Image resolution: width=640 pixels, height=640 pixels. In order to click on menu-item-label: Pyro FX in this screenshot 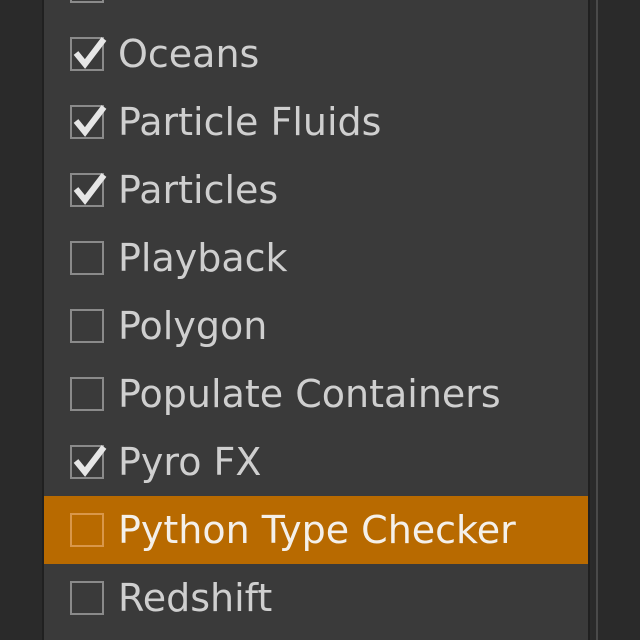, I will do `click(190, 462)`.